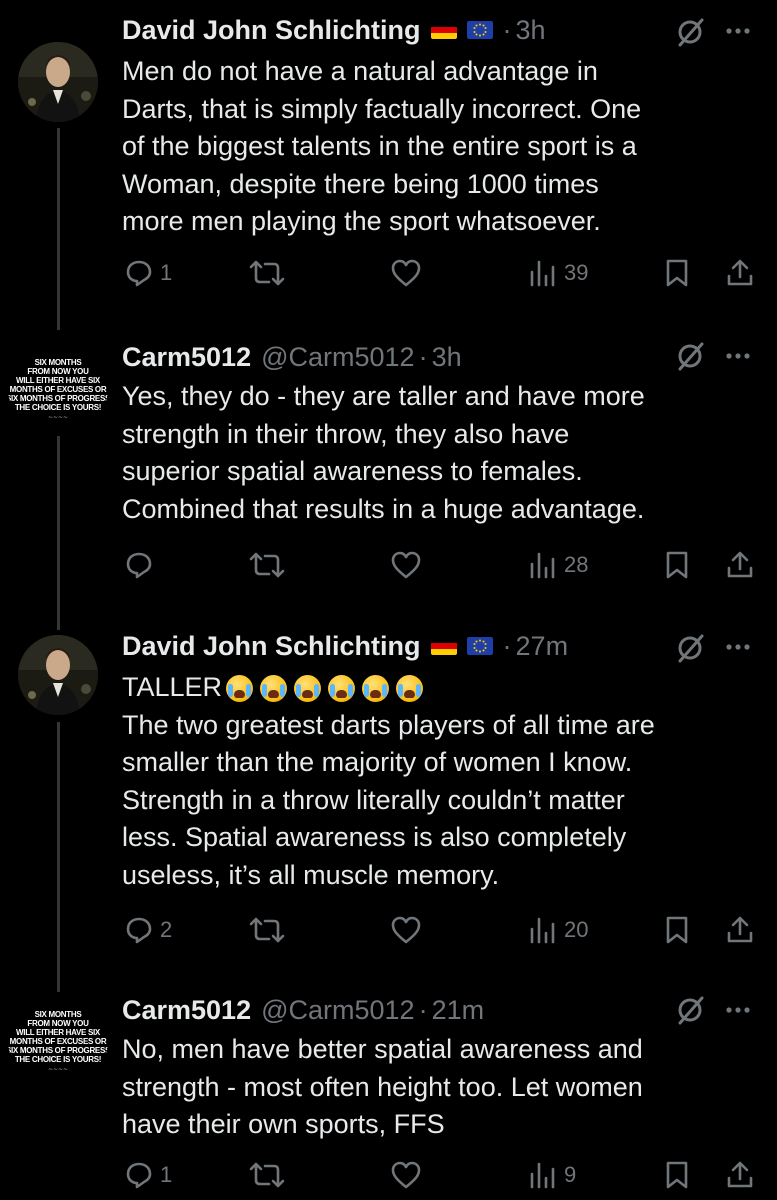 Image resolution: width=777 pixels, height=1200 pixels. I want to click on tweet-line: Woman, despite there being 1000 times, so click(360, 183).